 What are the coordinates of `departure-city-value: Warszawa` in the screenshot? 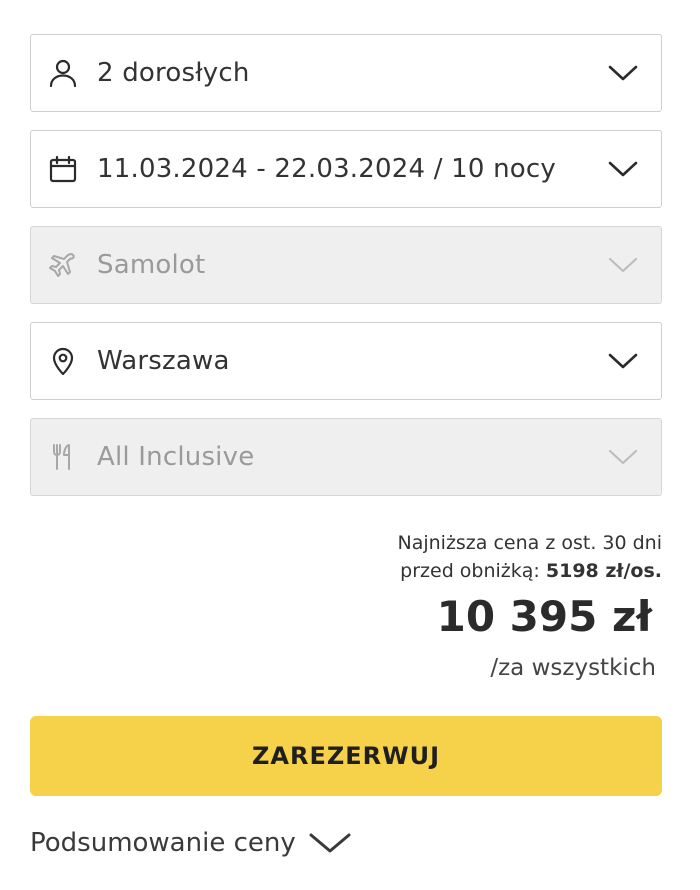 It's located at (163, 361).